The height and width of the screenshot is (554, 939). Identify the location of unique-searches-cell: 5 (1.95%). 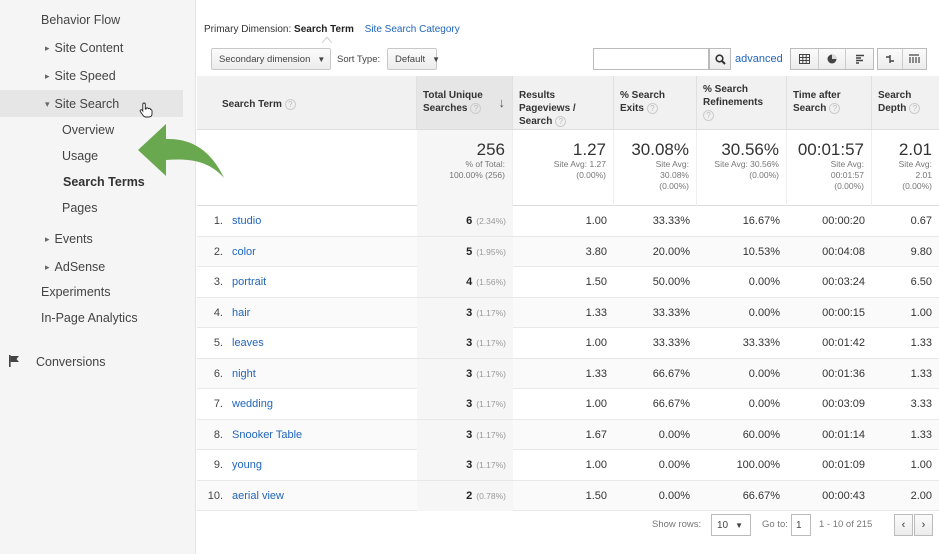
(465, 251).